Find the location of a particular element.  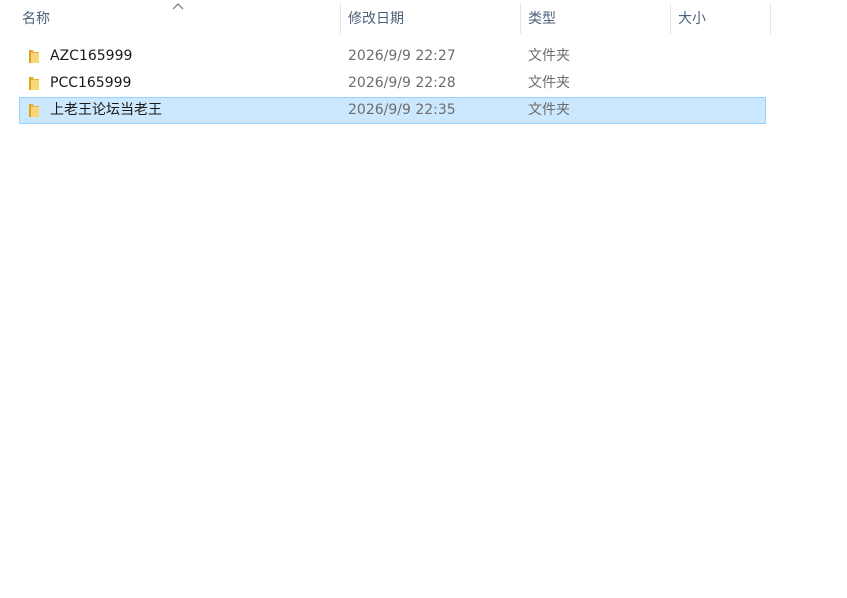

column-divider is located at coordinates (770, 19).